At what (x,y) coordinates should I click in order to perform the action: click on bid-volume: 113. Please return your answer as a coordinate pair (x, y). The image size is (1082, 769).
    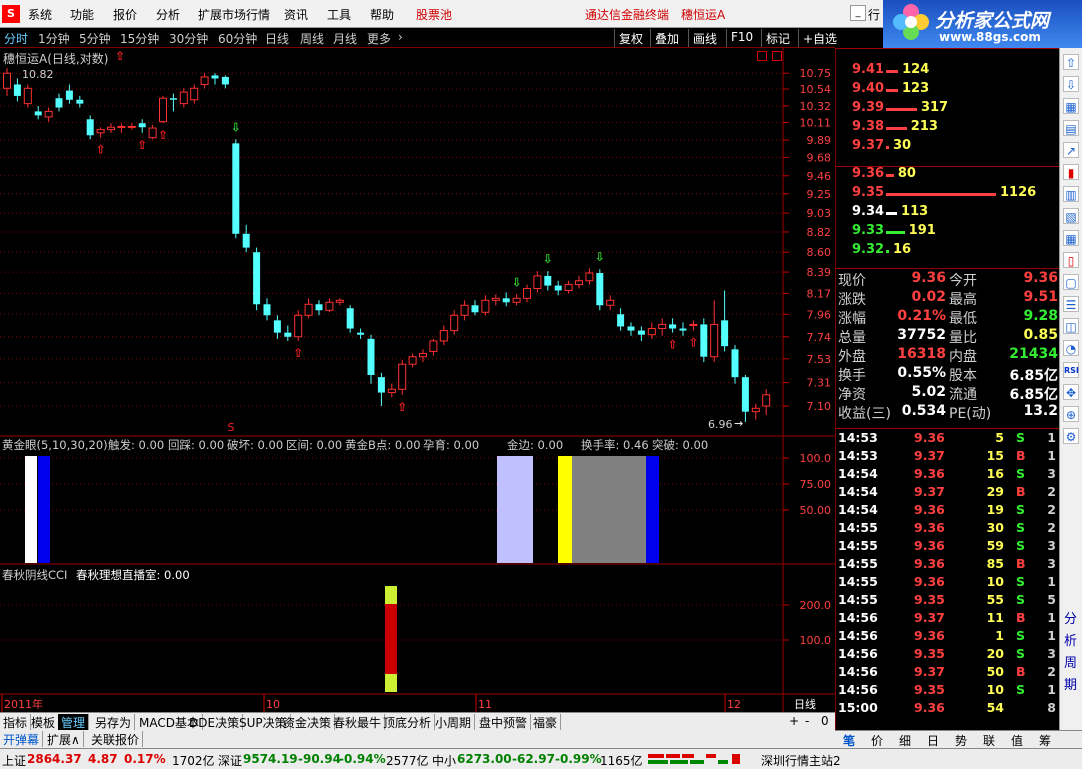
    Looking at the image, I should click on (915, 211).